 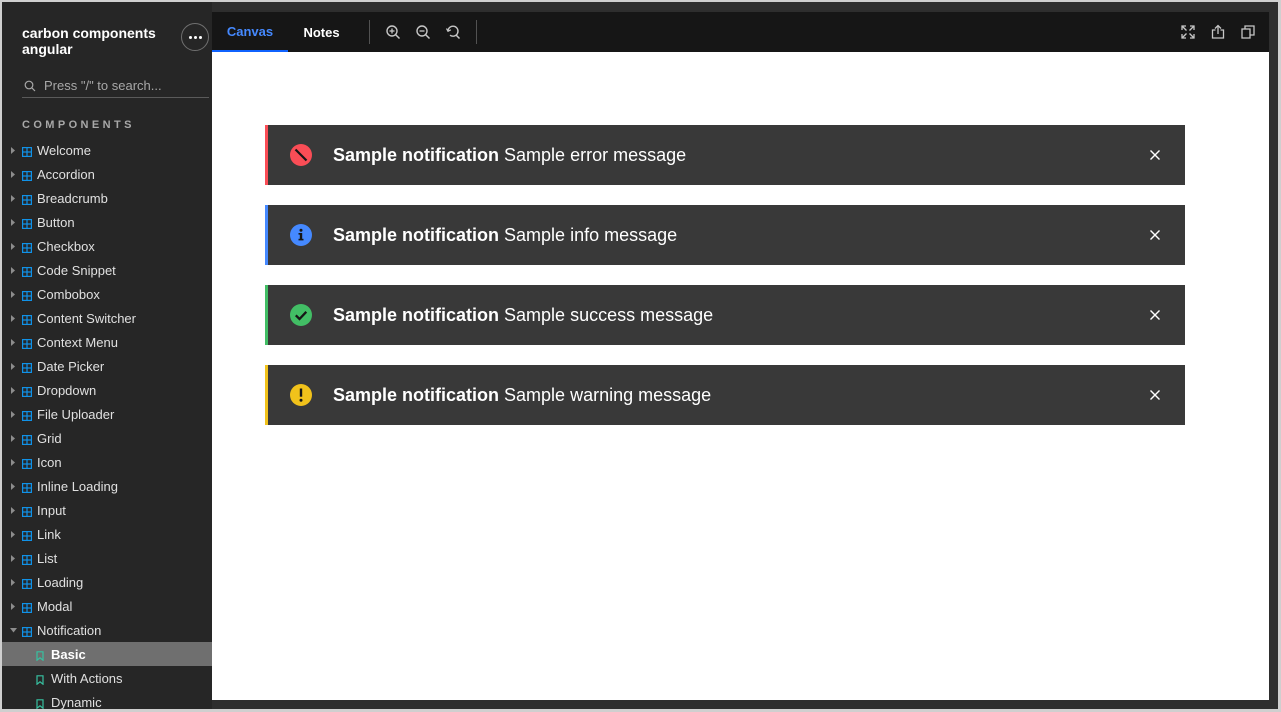 I want to click on sidebar-item-label: Date Picker, so click(x=71, y=366).